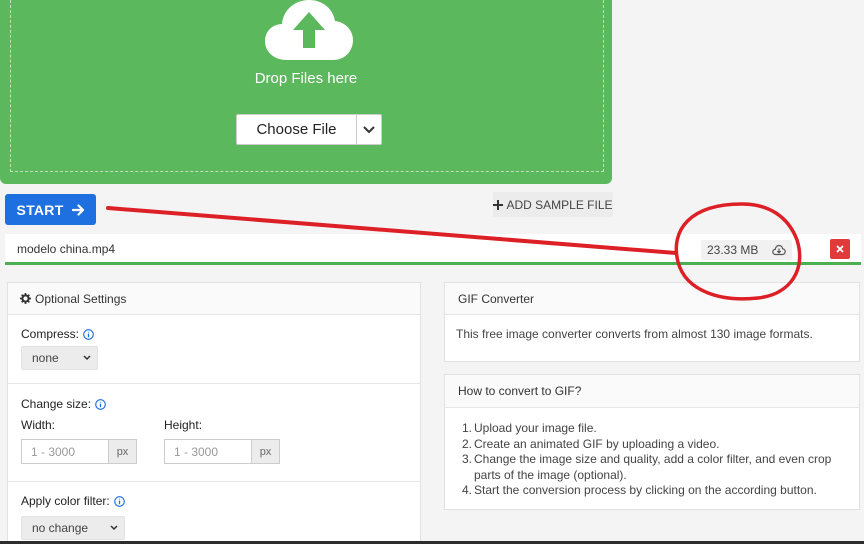 The height and width of the screenshot is (544, 864). Describe the element at coordinates (40, 209) in the screenshot. I see `start-button-label: START` at that location.